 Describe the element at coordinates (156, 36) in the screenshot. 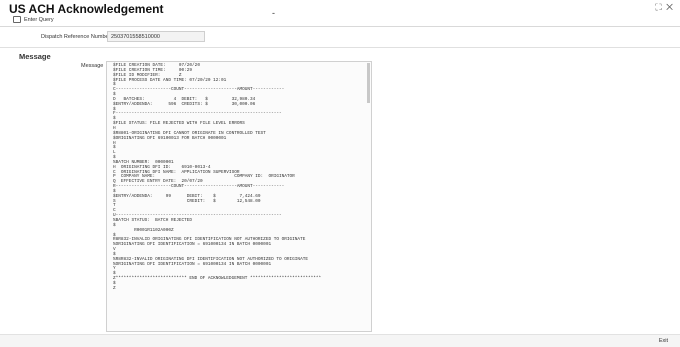

I see `dispatch-reference-field: 2503701558510000` at that location.